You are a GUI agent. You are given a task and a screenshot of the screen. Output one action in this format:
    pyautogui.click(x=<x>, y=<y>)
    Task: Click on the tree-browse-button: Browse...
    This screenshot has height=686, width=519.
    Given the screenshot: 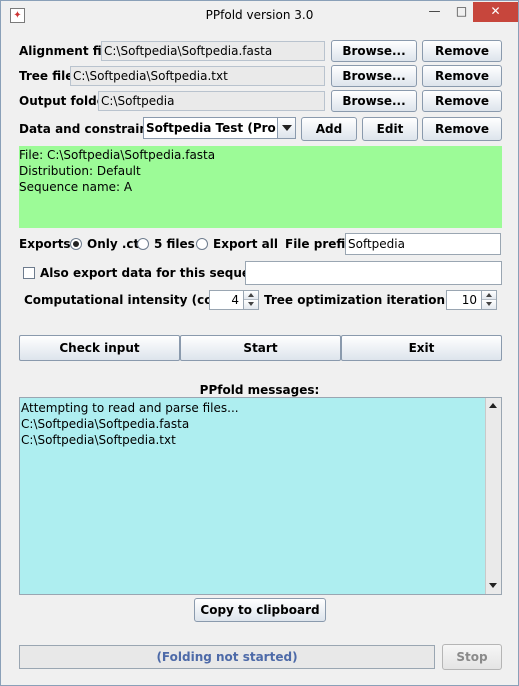 What is the action you would take?
    pyautogui.click(x=374, y=76)
    